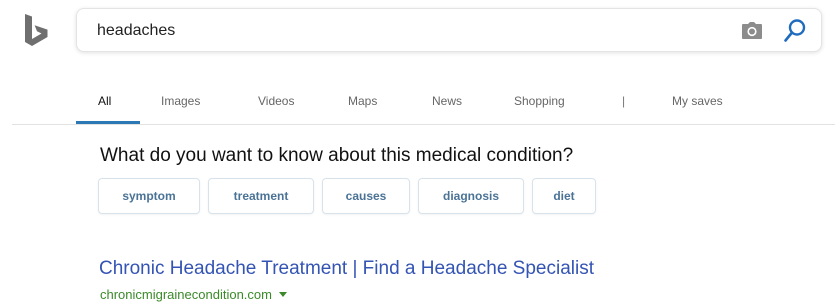 Image resolution: width=835 pixels, height=307 pixels. I want to click on search-input, so click(397, 31).